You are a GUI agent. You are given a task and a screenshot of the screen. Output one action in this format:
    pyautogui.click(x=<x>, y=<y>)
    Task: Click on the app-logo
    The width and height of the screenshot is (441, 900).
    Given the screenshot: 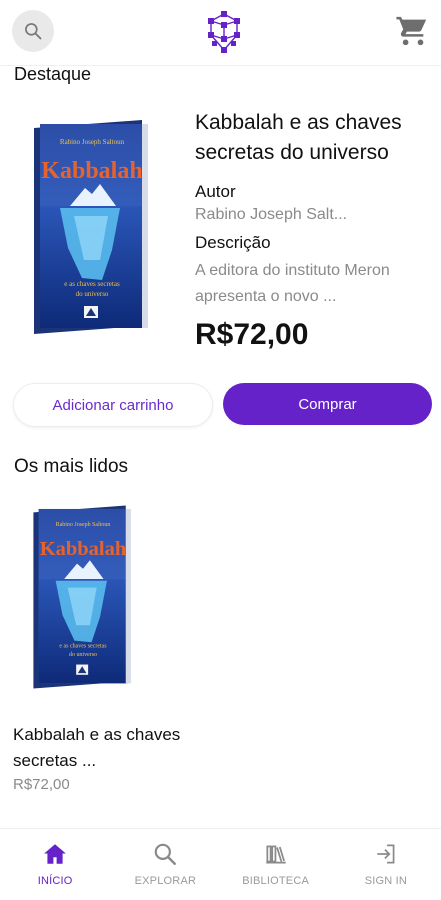 What is the action you would take?
    pyautogui.click(x=224, y=32)
    